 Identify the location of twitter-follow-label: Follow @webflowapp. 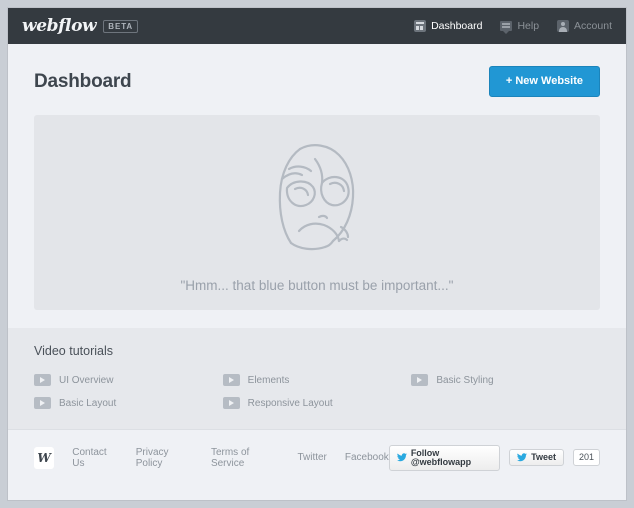
(441, 457).